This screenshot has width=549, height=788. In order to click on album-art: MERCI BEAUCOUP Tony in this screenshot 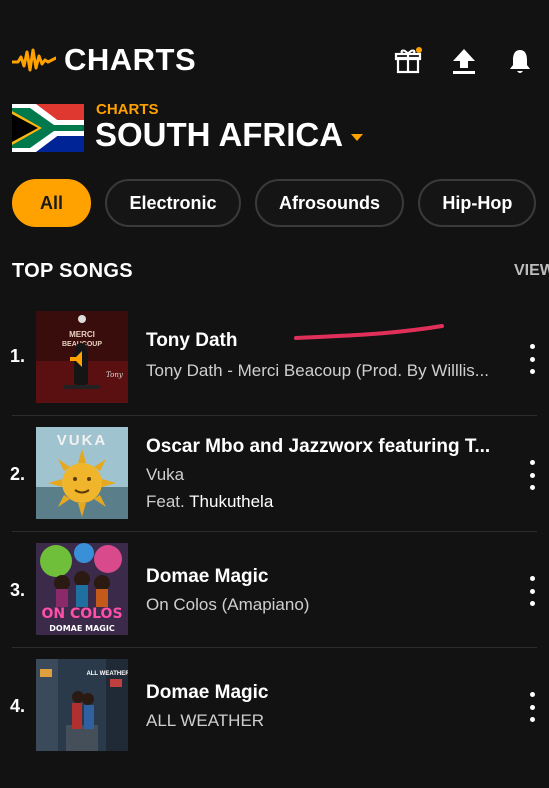, I will do `click(82, 357)`.